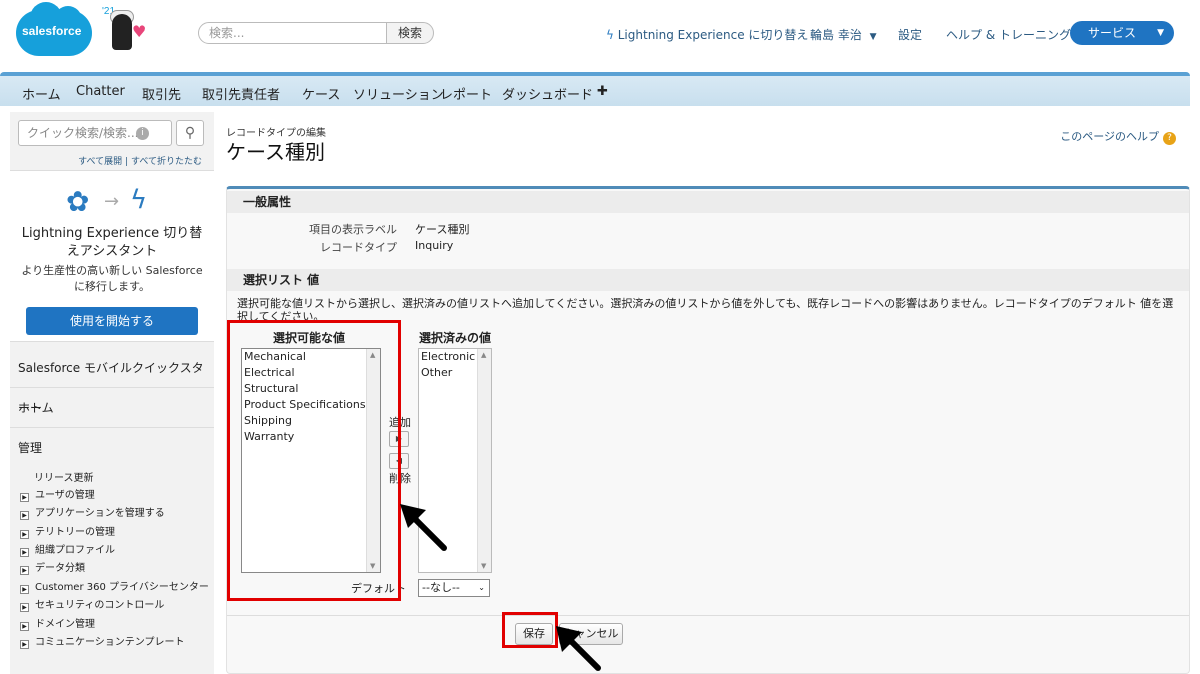 This screenshot has height=674, width=1200. Describe the element at coordinates (547, 93) in the screenshot. I see `tab-dashboards: ダッシュボード` at that location.